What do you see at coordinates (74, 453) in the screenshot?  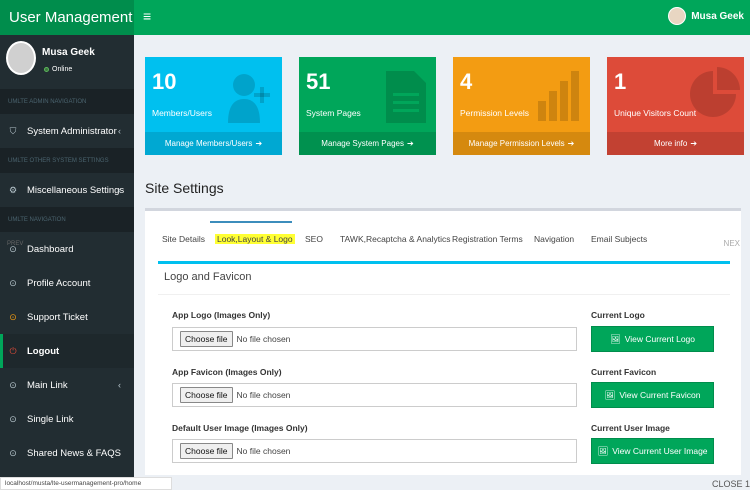 I see `sidebar-item-label: Shared News & FAQS` at bounding box center [74, 453].